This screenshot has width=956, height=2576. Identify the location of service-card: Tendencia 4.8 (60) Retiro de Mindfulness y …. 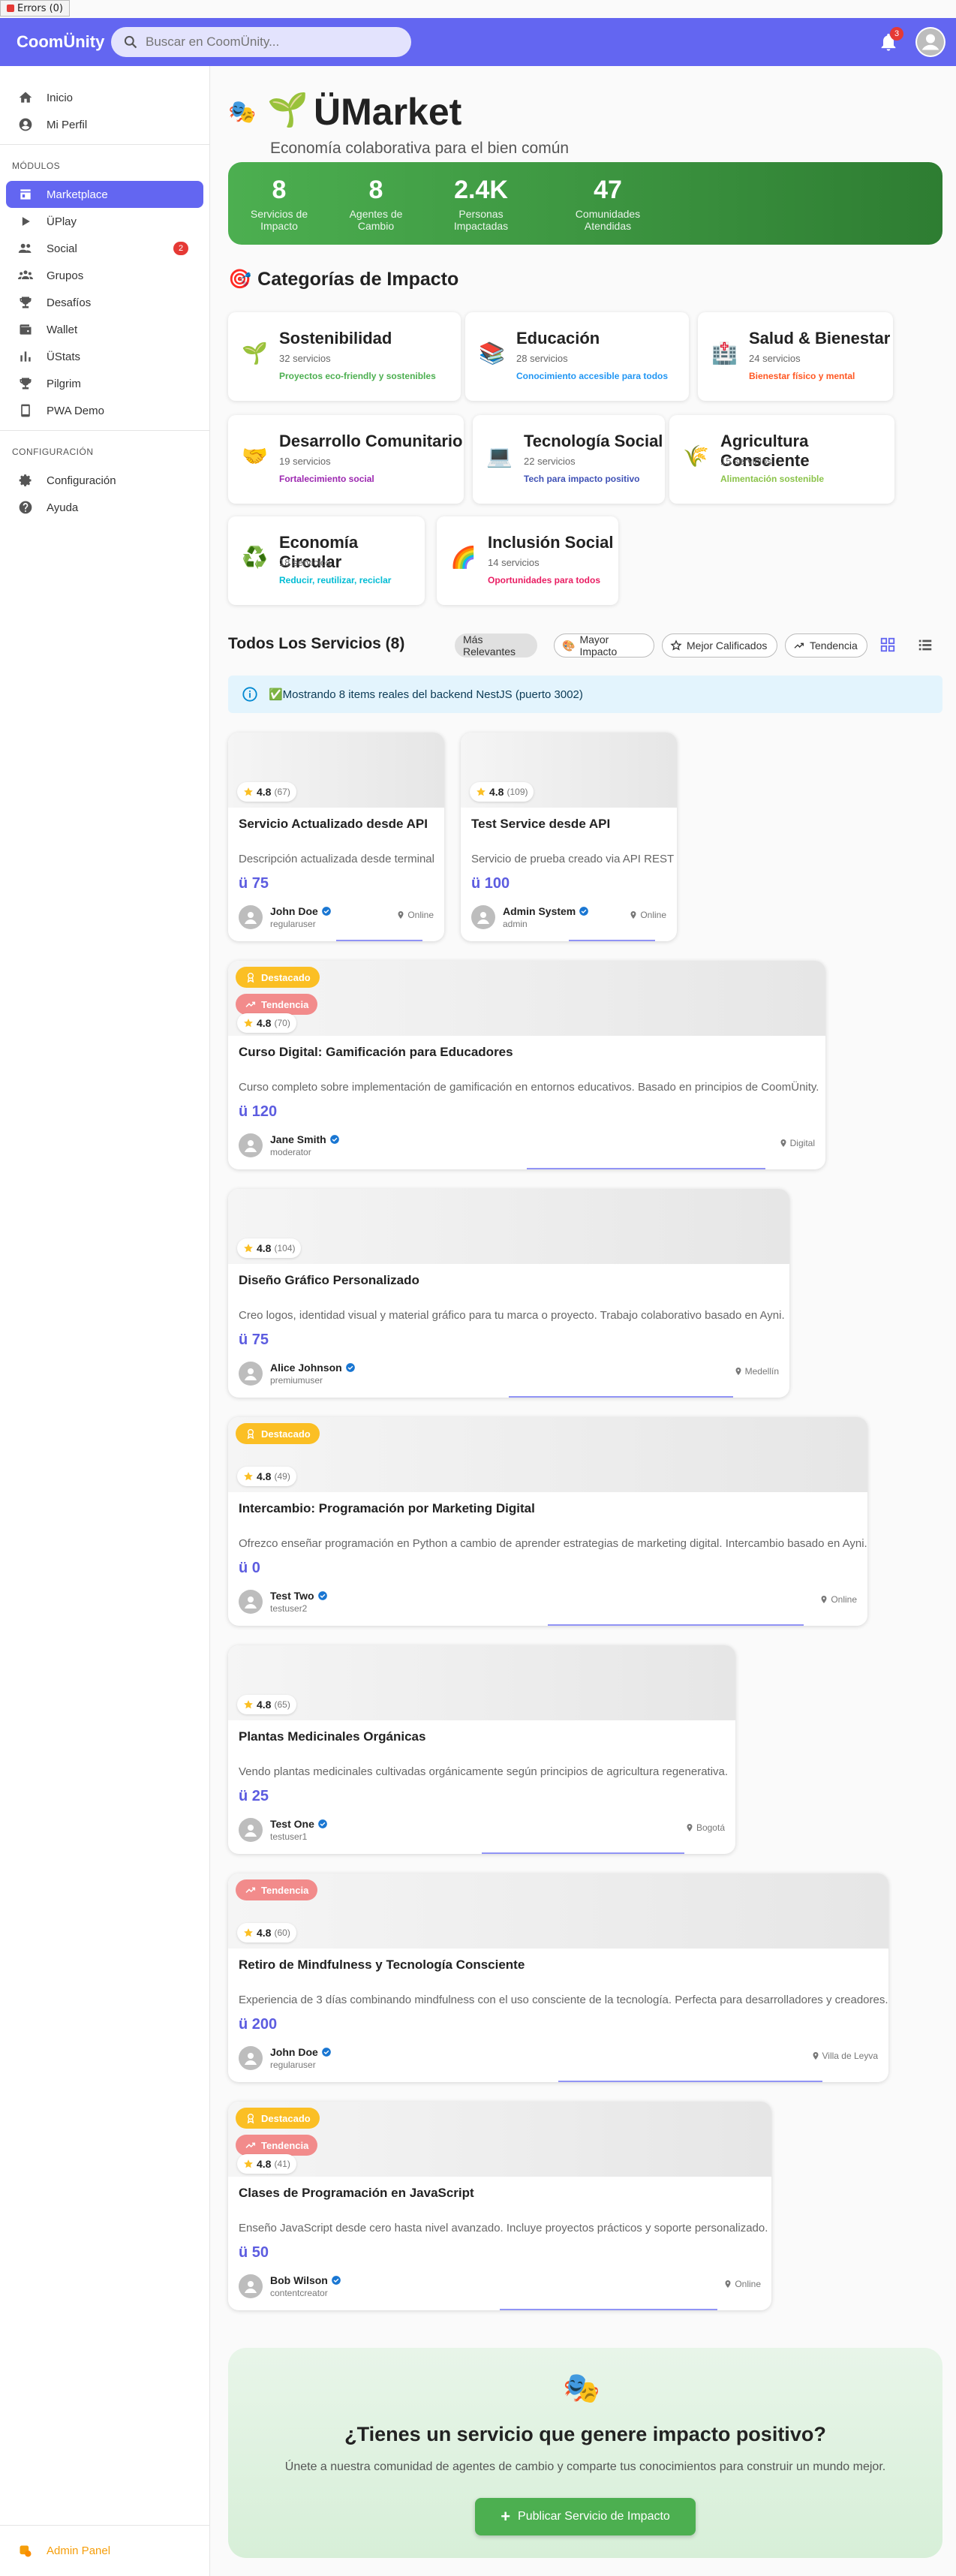
(558, 1978).